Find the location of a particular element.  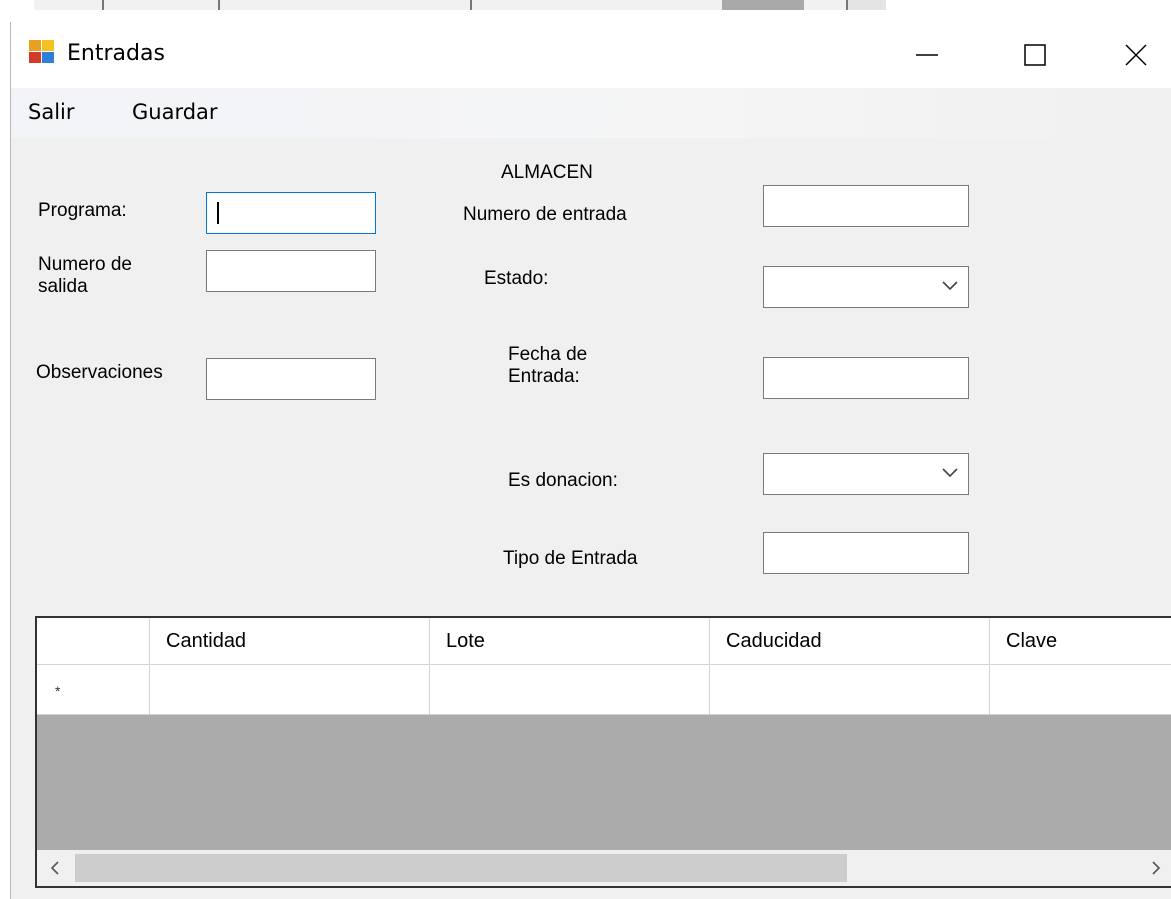

numero-entrada-input is located at coordinates (866, 206).